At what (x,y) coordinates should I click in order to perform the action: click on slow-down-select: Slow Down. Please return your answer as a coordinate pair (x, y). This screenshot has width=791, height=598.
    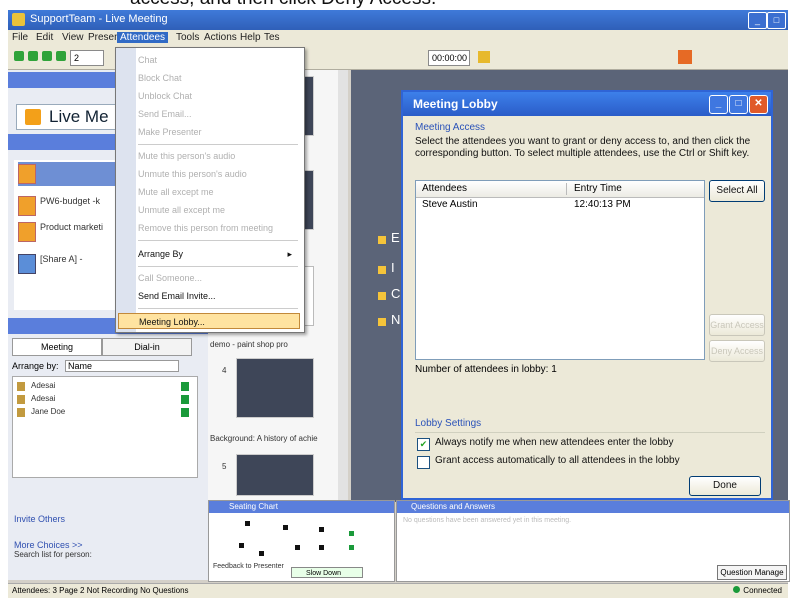
    Looking at the image, I should click on (327, 572).